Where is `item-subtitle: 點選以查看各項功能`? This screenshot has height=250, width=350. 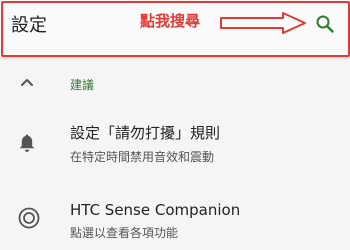 item-subtitle: 點選以查看各項功能 is located at coordinates (124, 233).